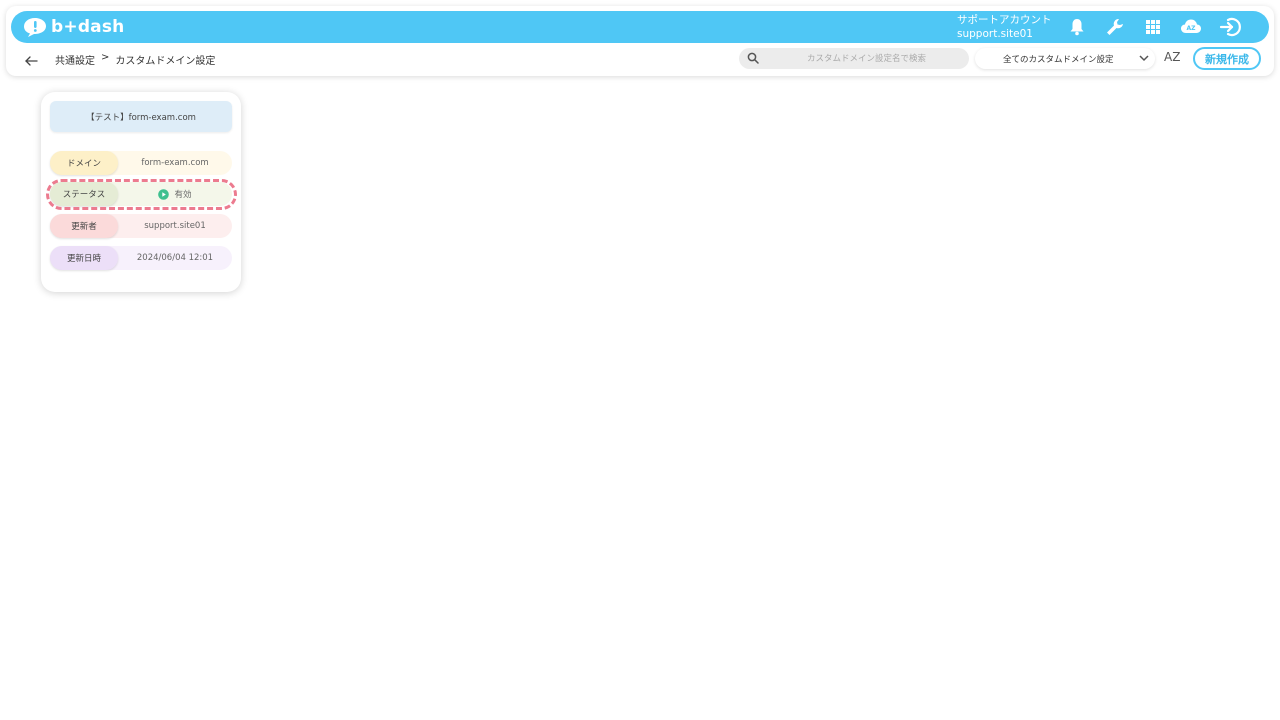 Image resolution: width=1280 pixels, height=720 pixels. What do you see at coordinates (88, 27) in the screenshot?
I see `logo-text: b+dash` at bounding box center [88, 27].